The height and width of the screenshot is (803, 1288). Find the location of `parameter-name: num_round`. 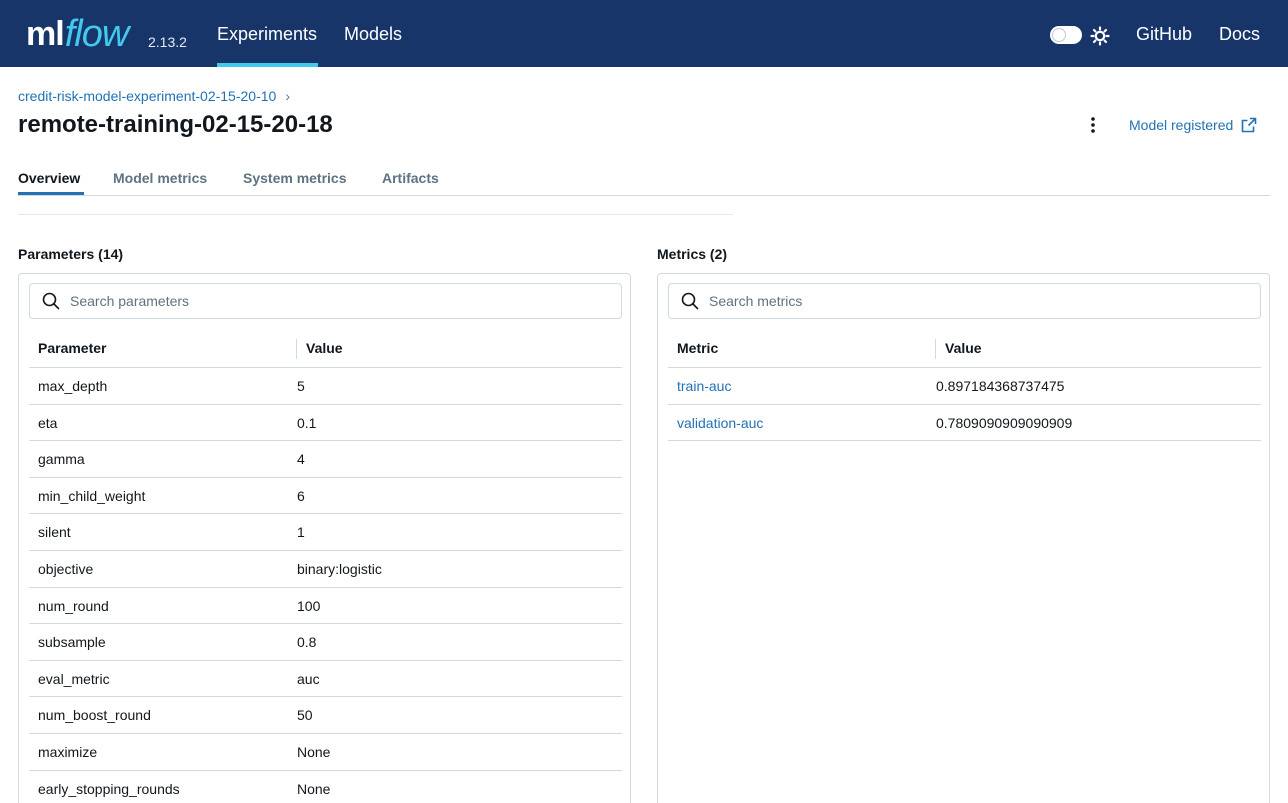

parameter-name: num_round is located at coordinates (73, 605).